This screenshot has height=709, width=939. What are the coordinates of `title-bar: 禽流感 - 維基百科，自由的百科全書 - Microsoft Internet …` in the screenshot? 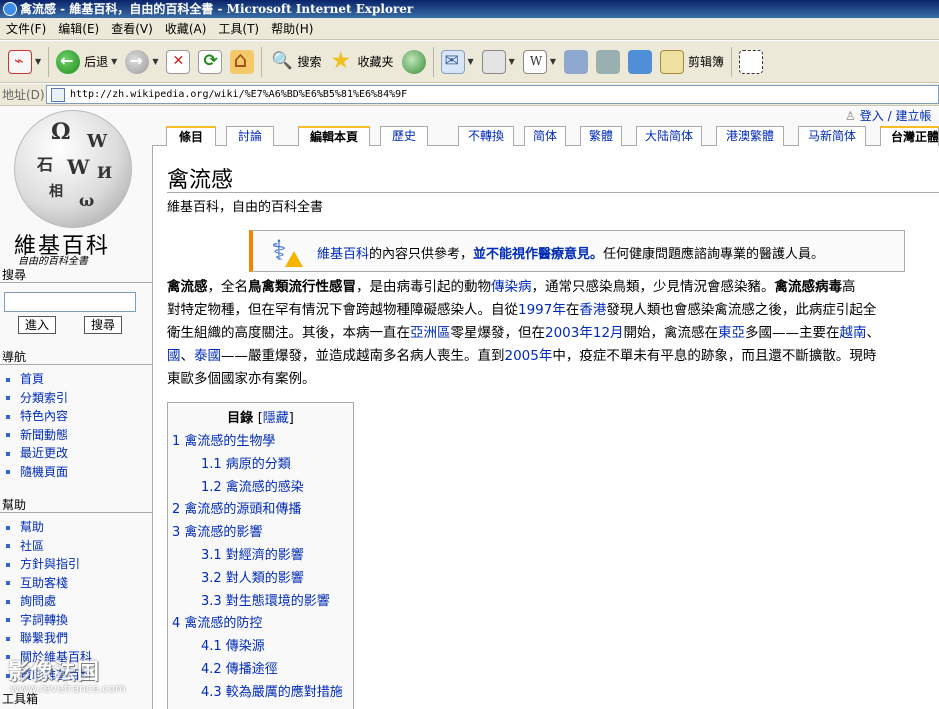 It's located at (469, 9).